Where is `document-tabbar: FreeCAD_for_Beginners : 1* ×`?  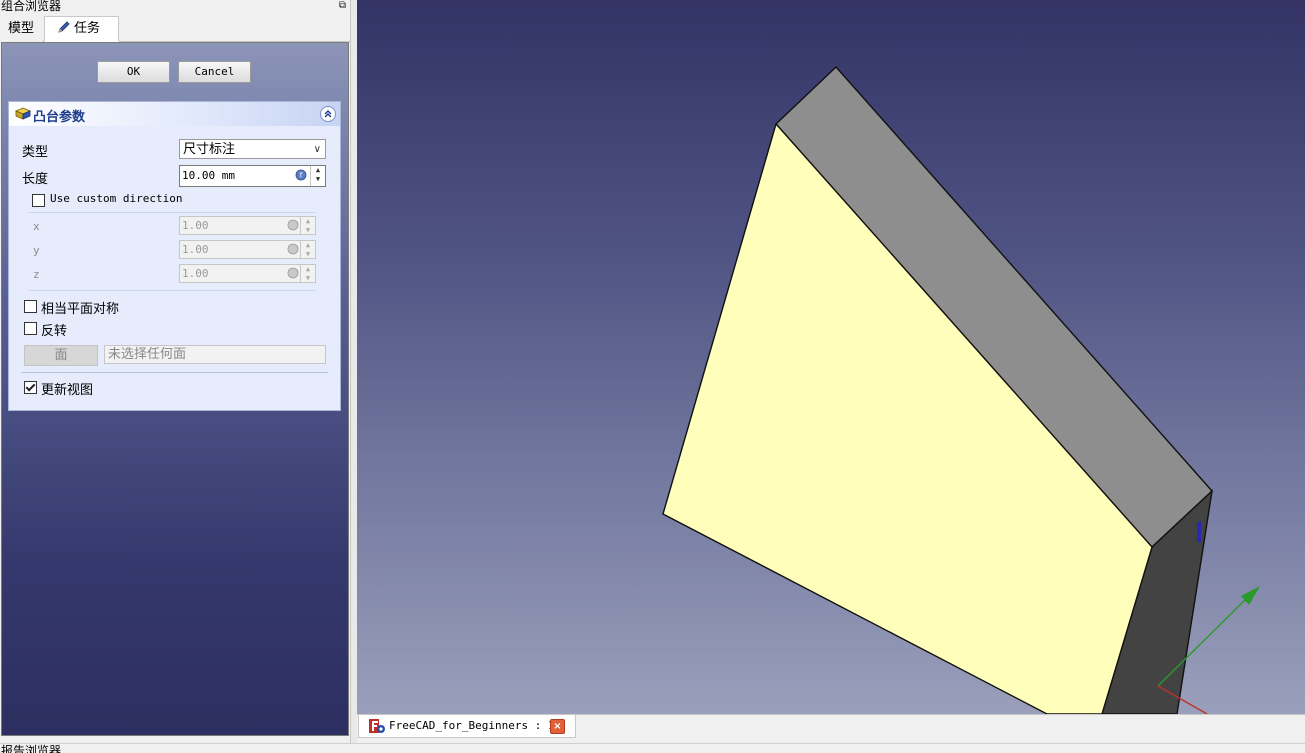
document-tabbar: FreeCAD_for_Beginners : 1* × is located at coordinates (831, 726).